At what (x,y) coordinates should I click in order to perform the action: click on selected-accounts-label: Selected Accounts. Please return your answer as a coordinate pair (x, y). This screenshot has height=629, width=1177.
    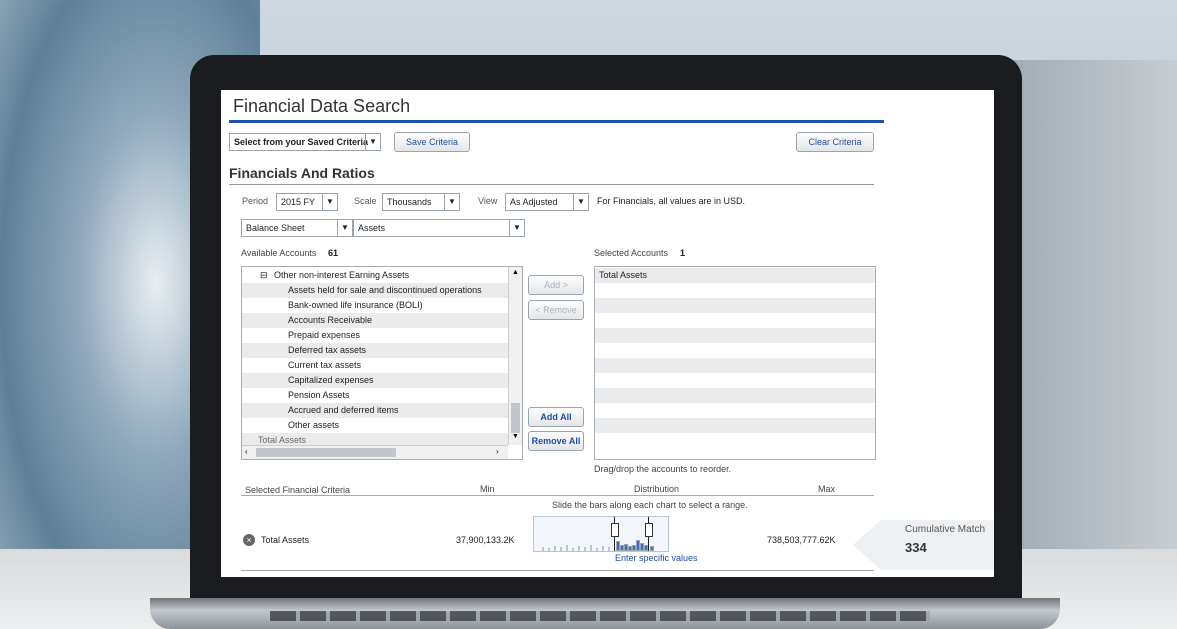
    Looking at the image, I should click on (631, 253).